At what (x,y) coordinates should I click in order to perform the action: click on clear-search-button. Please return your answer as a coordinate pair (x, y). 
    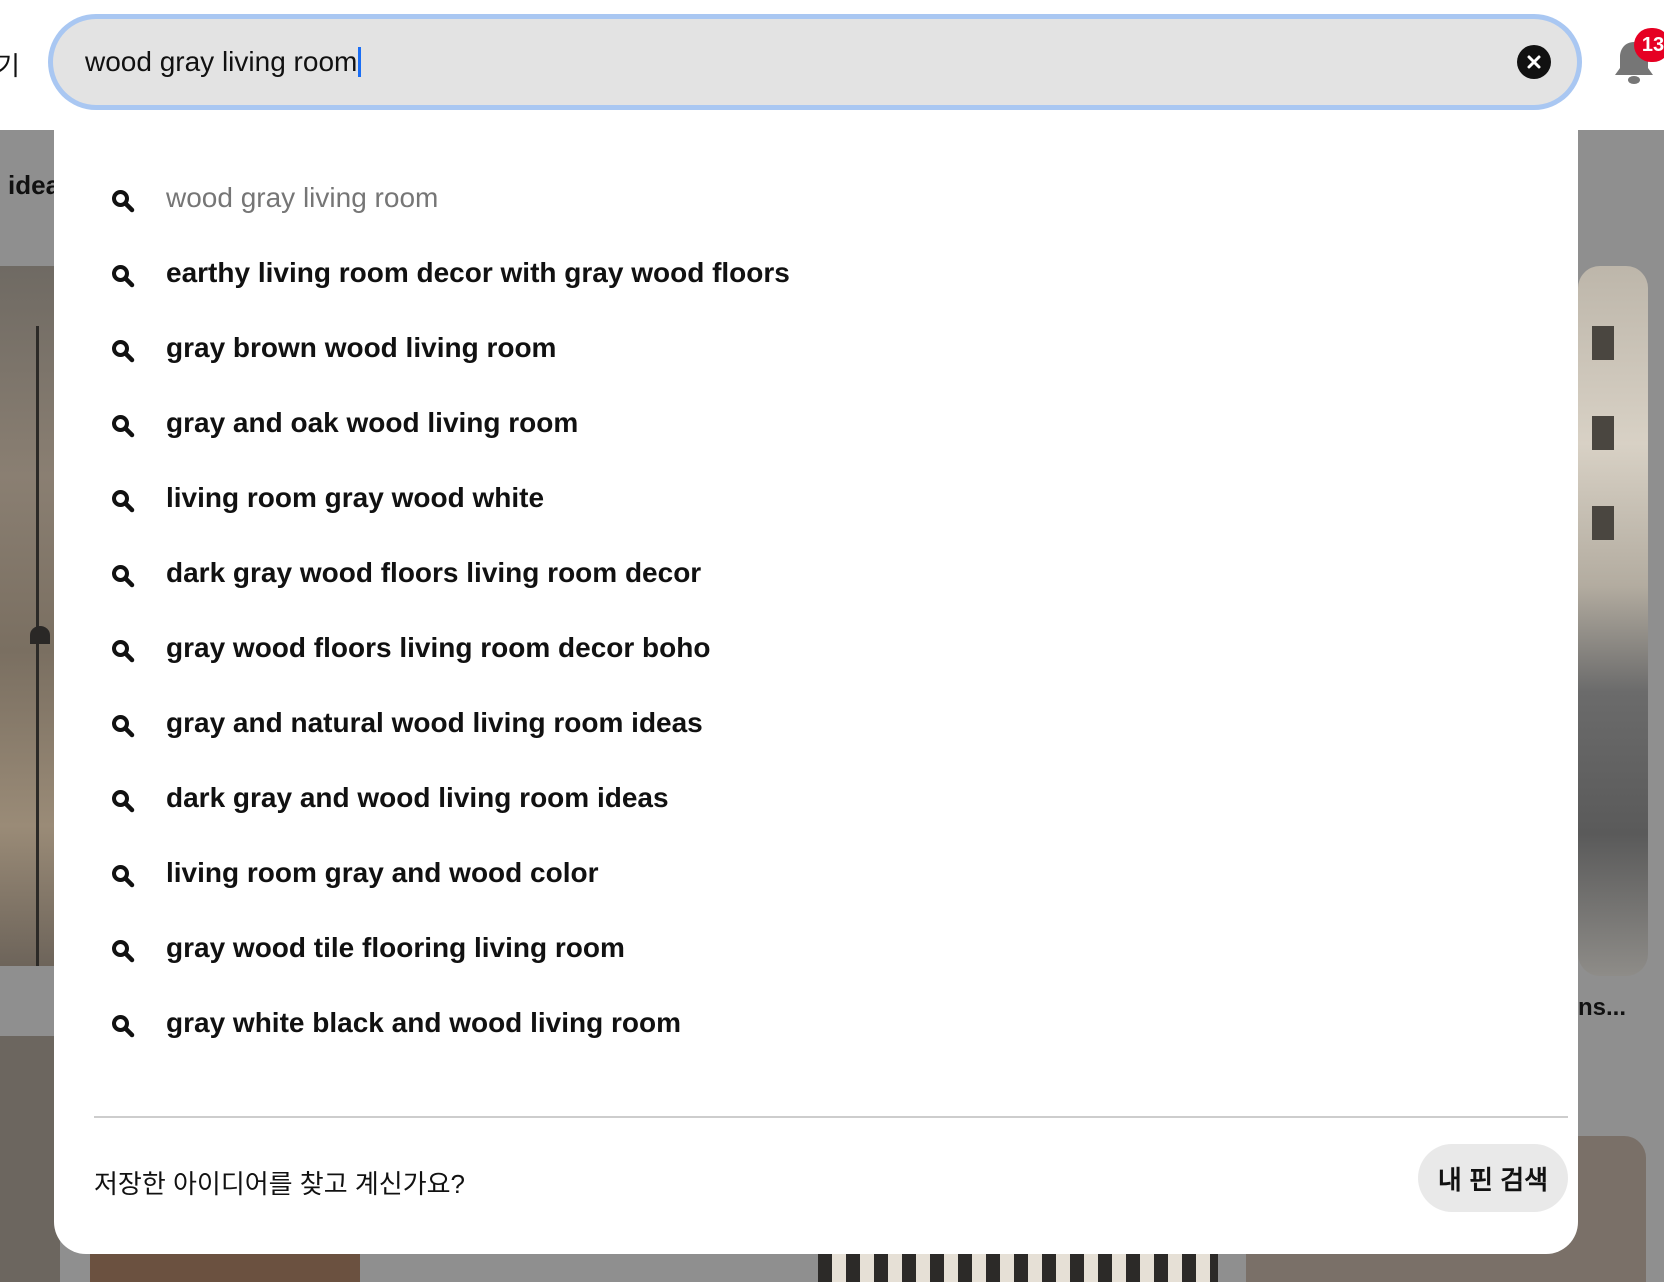
    Looking at the image, I should click on (1534, 62).